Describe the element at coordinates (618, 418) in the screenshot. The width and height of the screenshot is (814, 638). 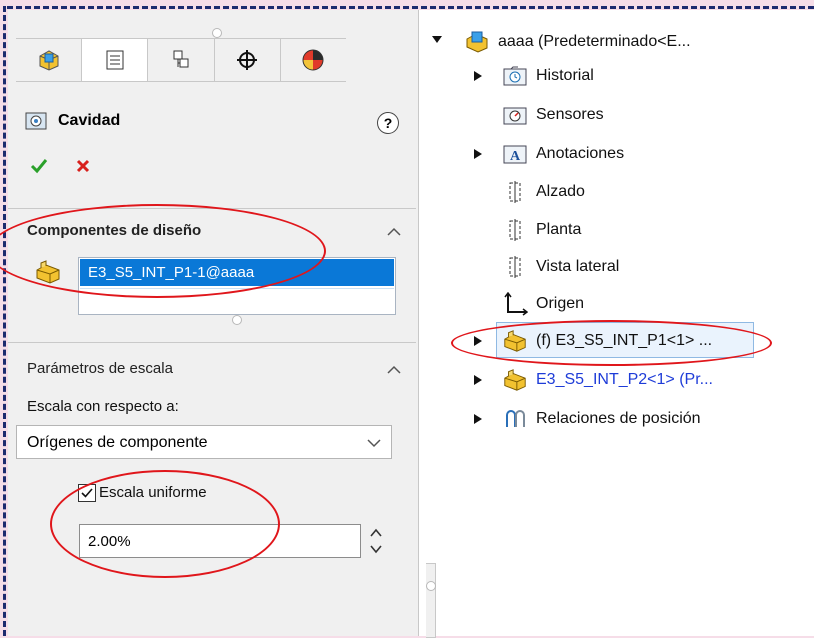
I see `tree-item-label: Relaciones de posición` at that location.